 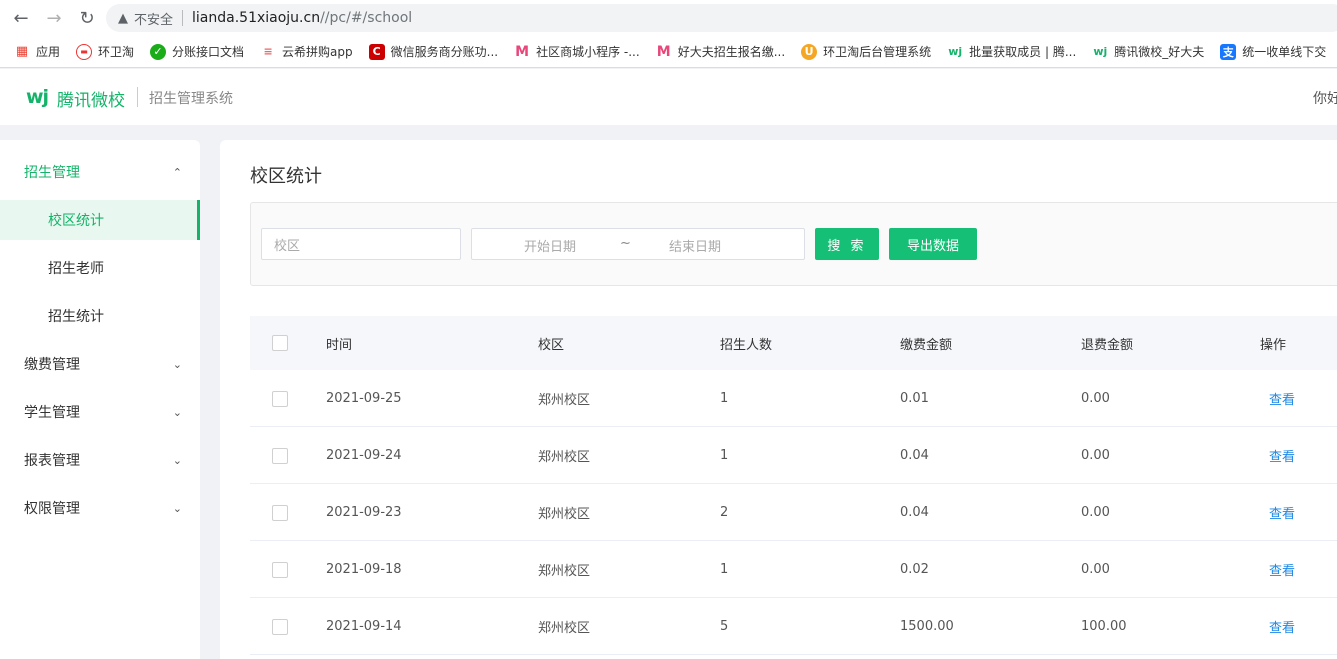 I want to click on logo-text: 腾讯微校, so click(x=91, y=101).